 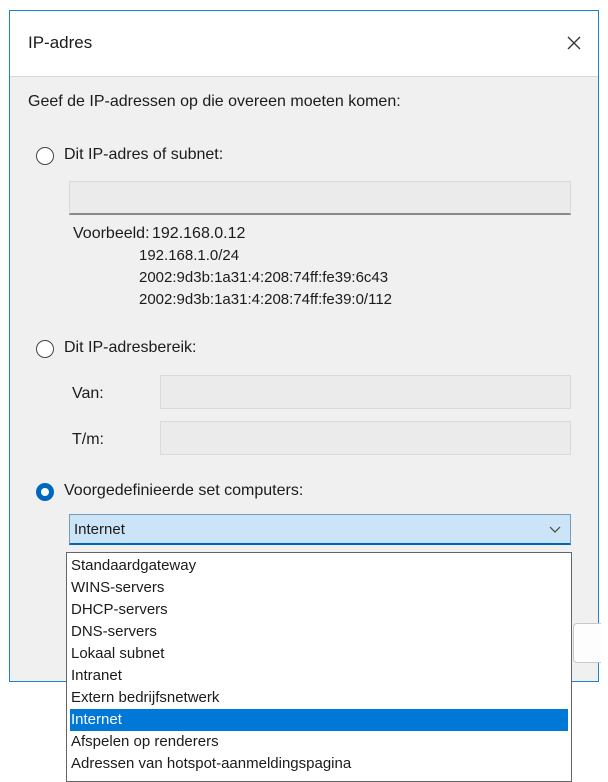 I want to click on dropdown-option-selected: Internet, so click(x=319, y=720).